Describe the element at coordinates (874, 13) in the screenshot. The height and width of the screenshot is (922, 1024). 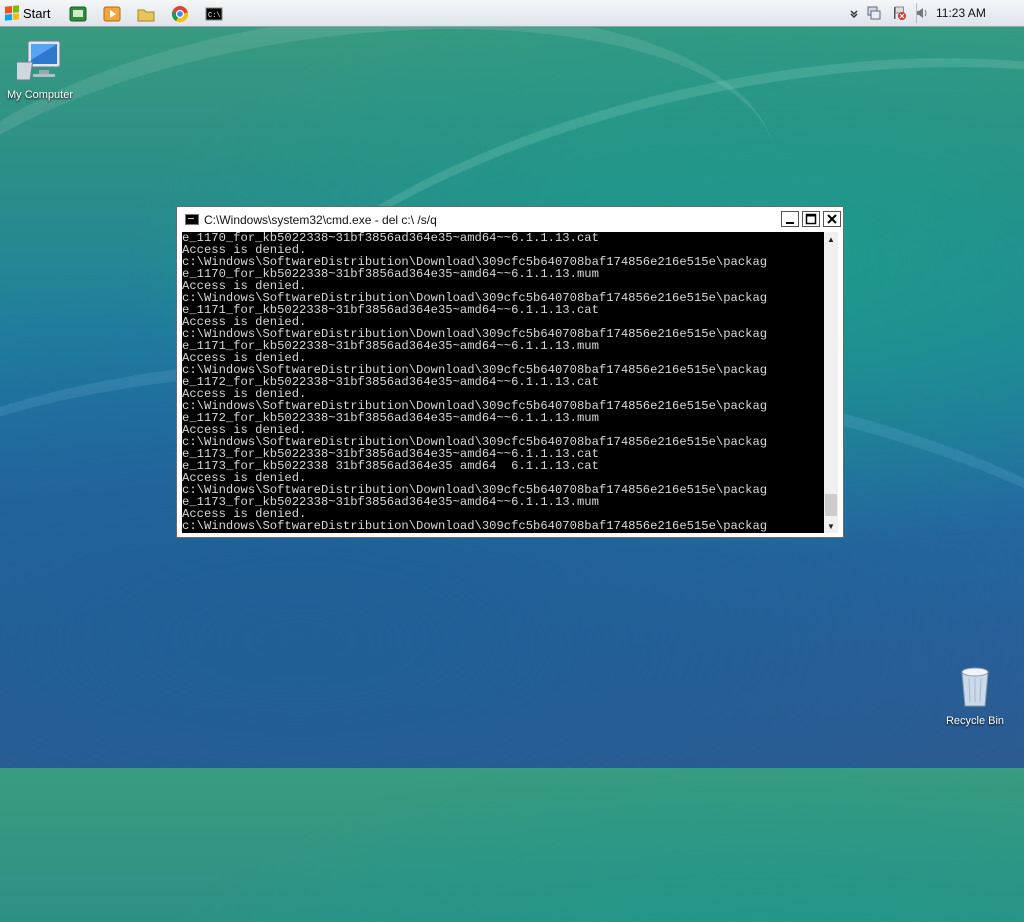
I see `network-icon` at that location.